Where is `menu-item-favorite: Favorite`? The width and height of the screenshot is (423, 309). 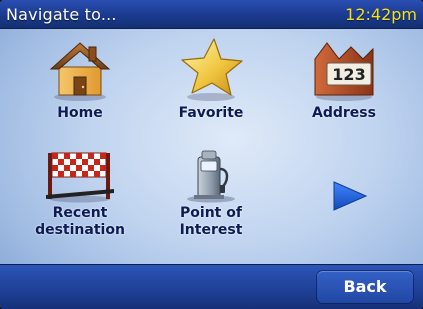
menu-item-favorite: Favorite is located at coordinates (211, 78).